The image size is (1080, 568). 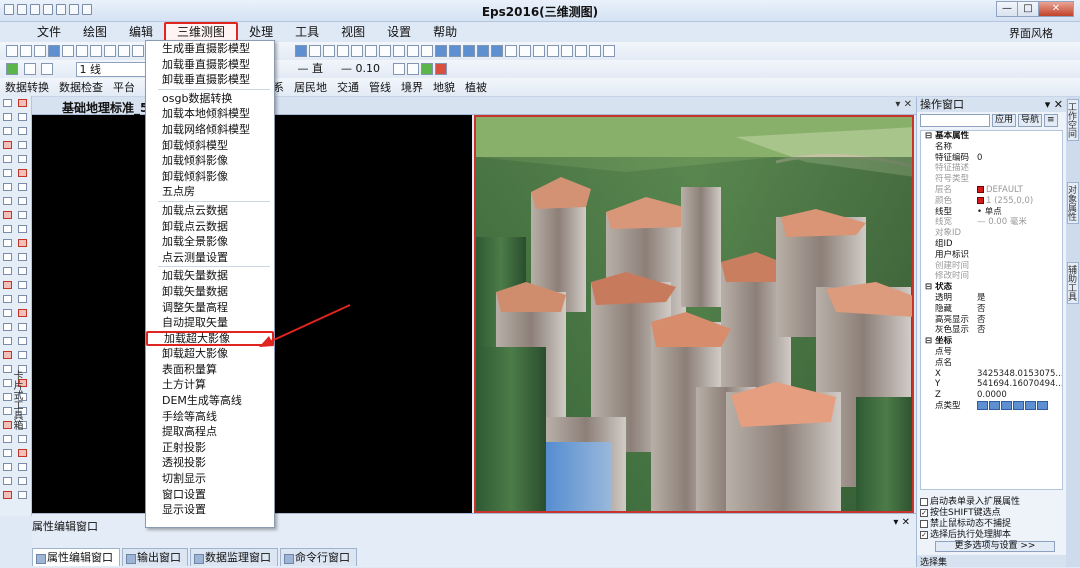 What do you see at coordinates (412, 69) in the screenshot?
I see `tool-icon-b` at bounding box center [412, 69].